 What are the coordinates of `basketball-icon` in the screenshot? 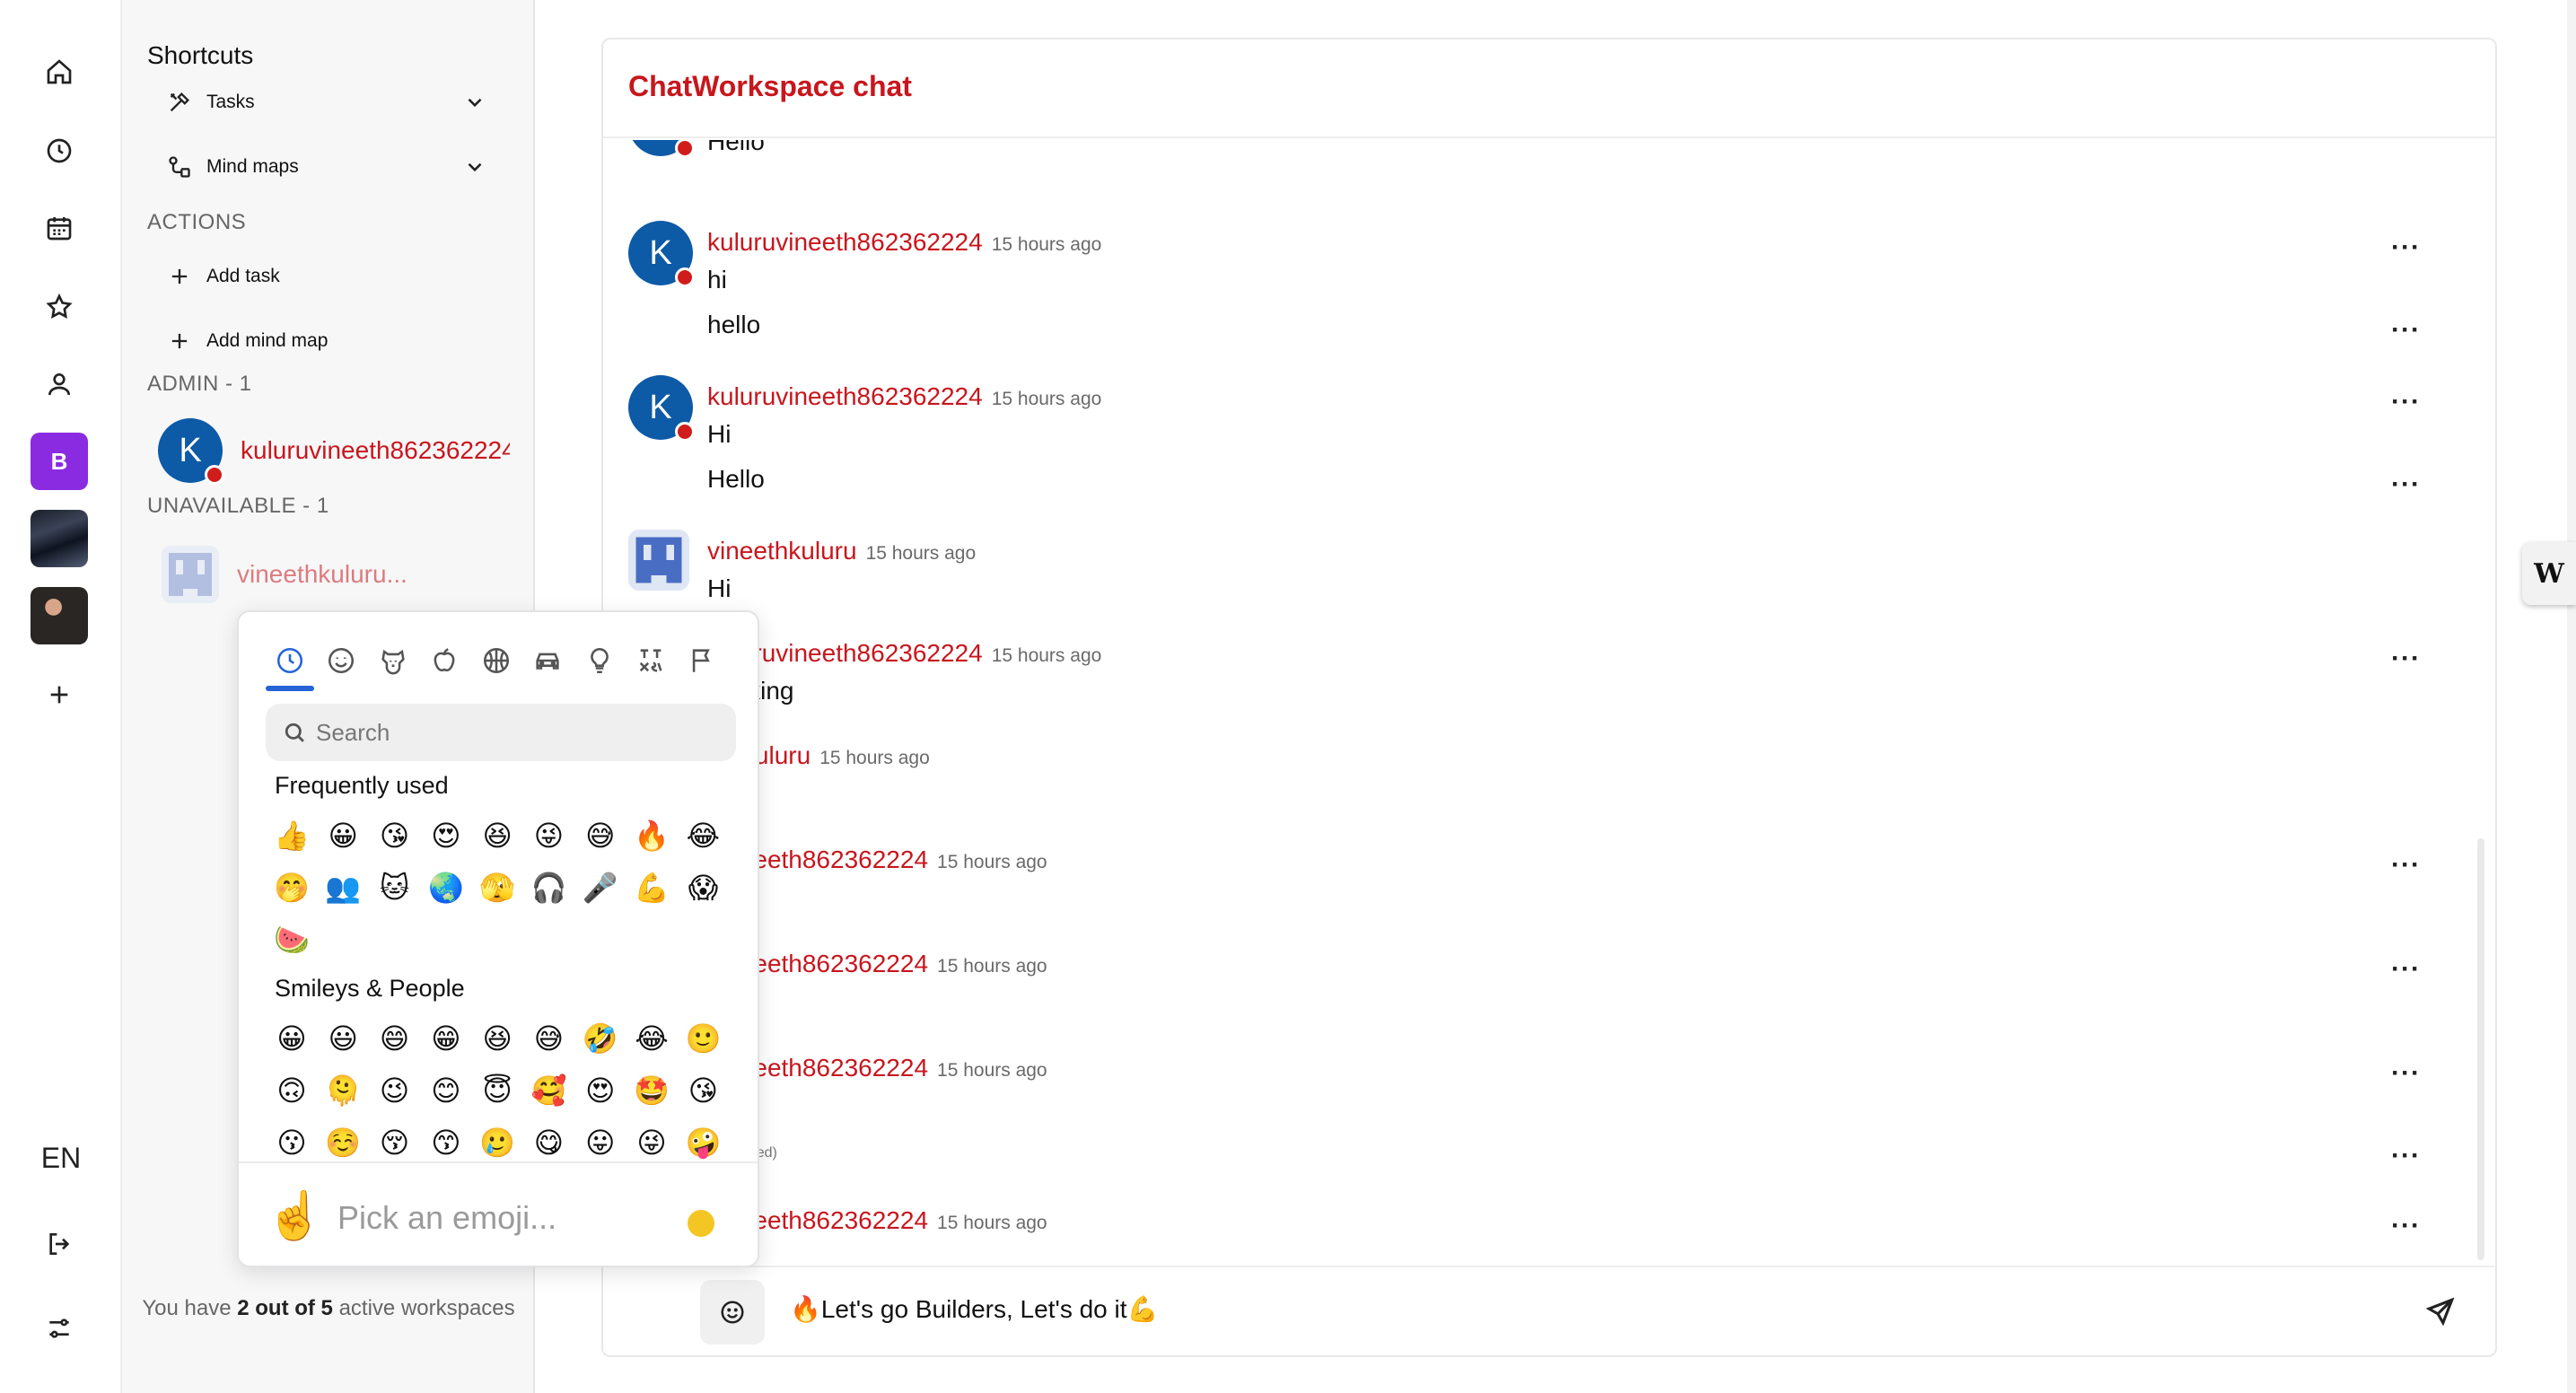 It's located at (496, 661).